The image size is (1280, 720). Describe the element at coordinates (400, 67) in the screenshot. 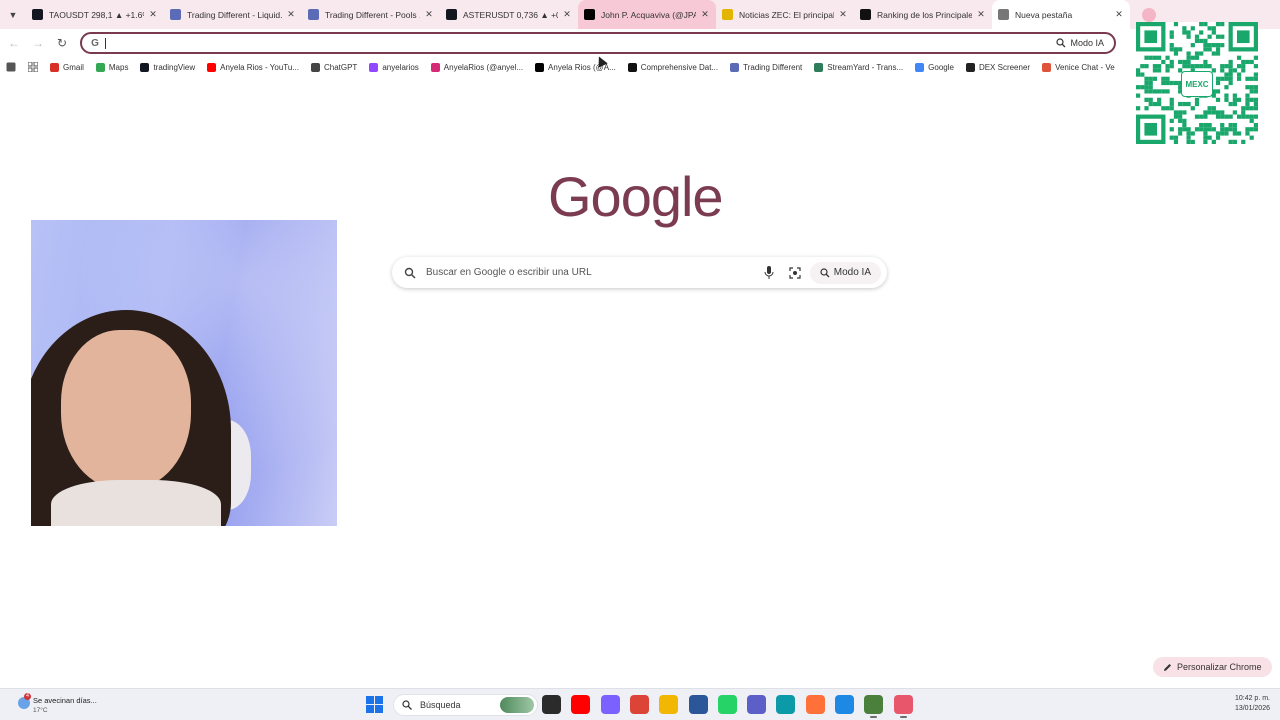

I see `bookmark-label: anyelarios` at that location.